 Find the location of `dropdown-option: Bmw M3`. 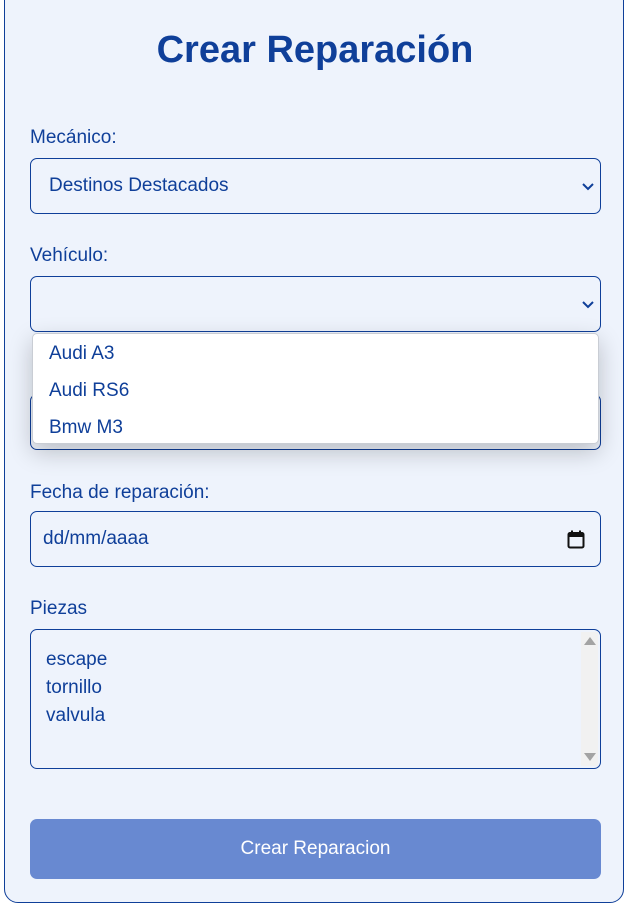

dropdown-option: Bmw M3 is located at coordinates (86, 428).